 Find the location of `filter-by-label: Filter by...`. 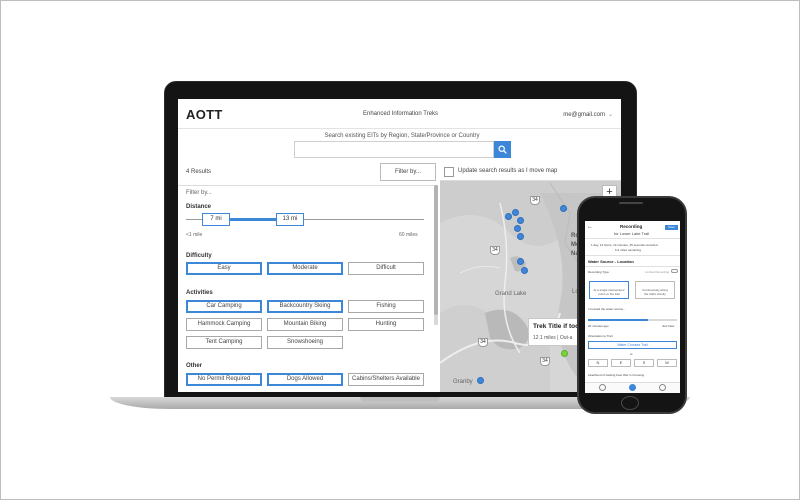

filter-by-label: Filter by... is located at coordinates (199, 193).